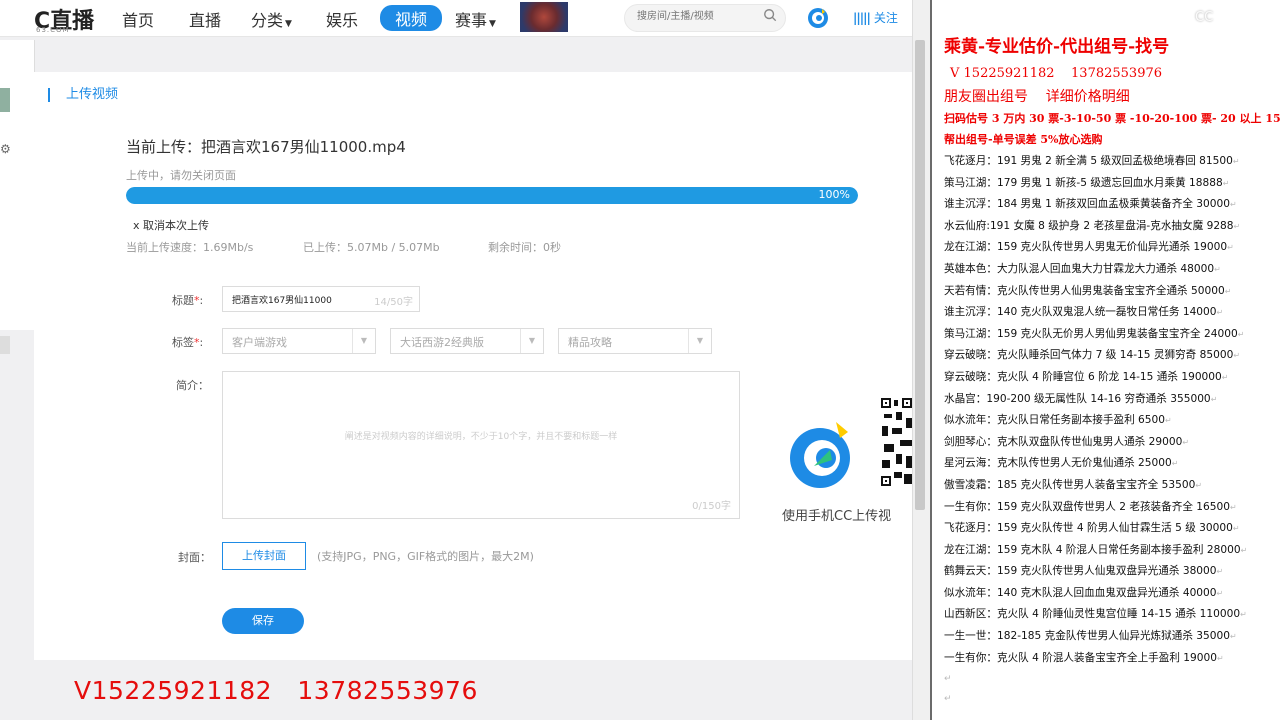  Describe the element at coordinates (425, 556) in the screenshot. I see `cover-note: (支持JPG，PNG，GIF格式的图片，最大2M)` at that location.